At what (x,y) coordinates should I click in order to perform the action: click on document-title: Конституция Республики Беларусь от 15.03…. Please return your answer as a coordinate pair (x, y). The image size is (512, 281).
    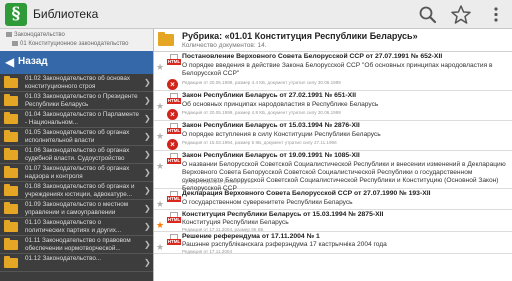
    Looking at the image, I should click on (283, 214).